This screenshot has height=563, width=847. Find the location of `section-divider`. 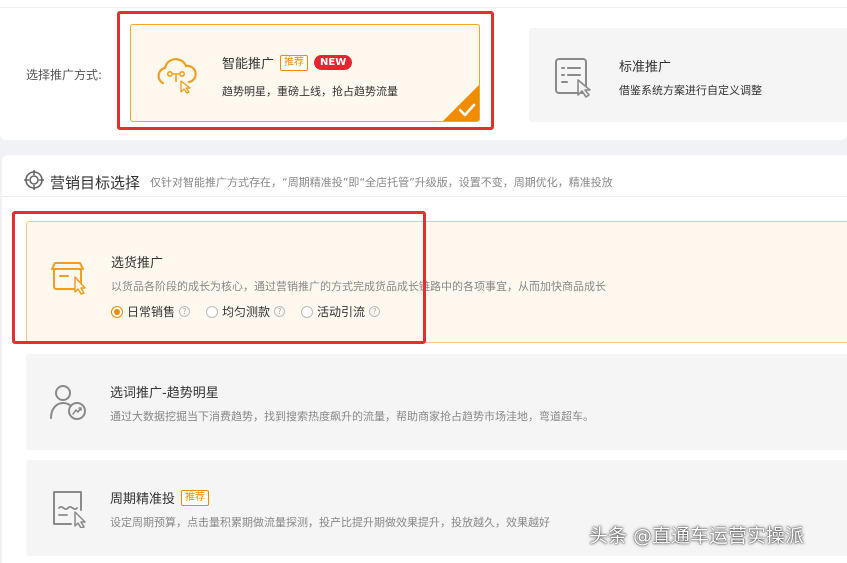

section-divider is located at coordinates (424, 196).